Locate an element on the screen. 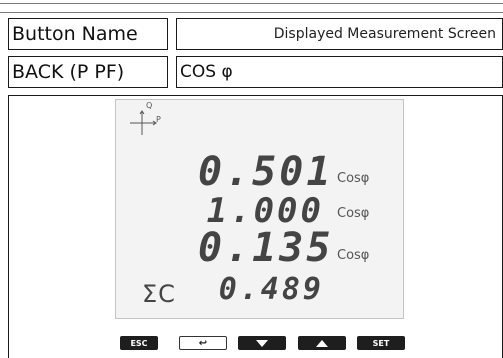  header-button-name-text: Button Name is located at coordinates (75, 34).